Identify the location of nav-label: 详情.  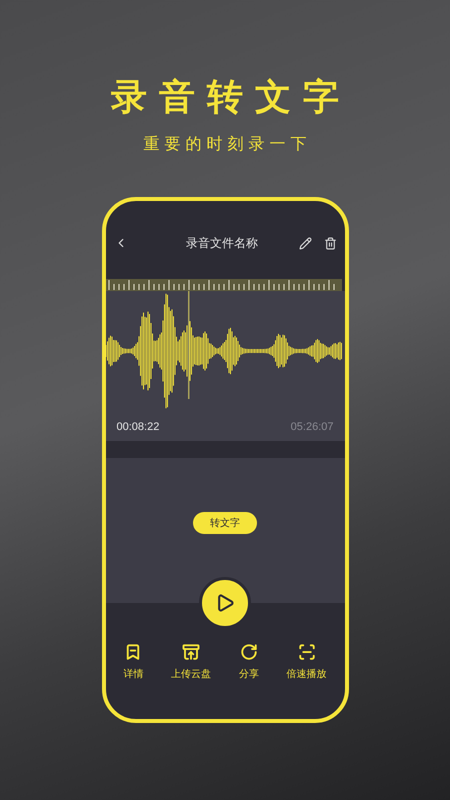
(133, 674).